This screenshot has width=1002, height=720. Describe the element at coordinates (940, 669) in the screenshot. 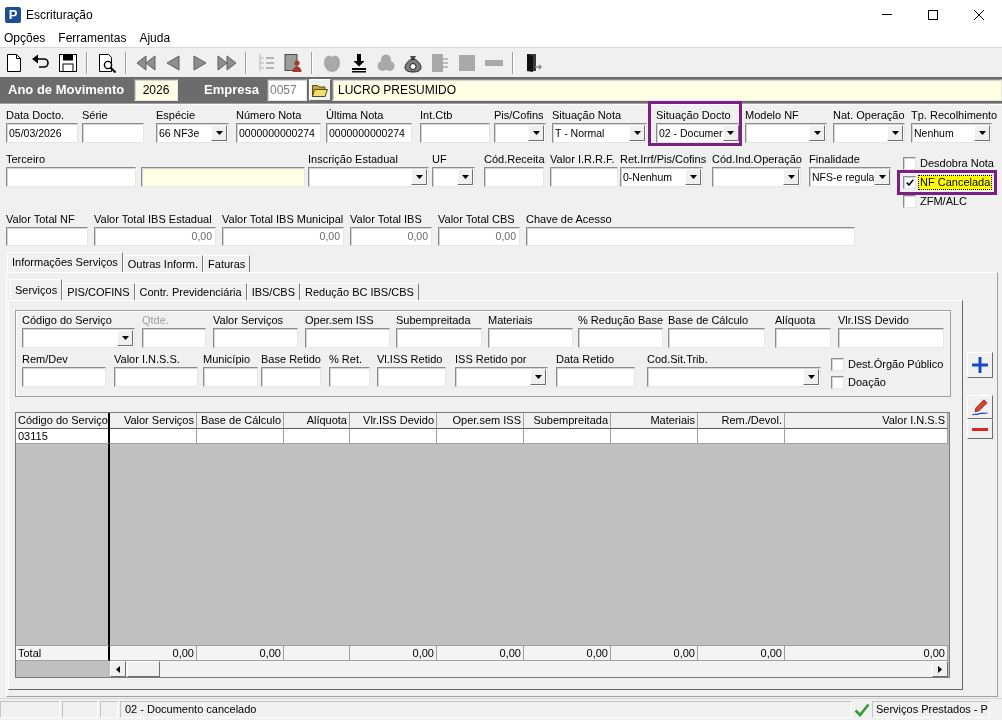

I see `scroll-right-icon` at that location.